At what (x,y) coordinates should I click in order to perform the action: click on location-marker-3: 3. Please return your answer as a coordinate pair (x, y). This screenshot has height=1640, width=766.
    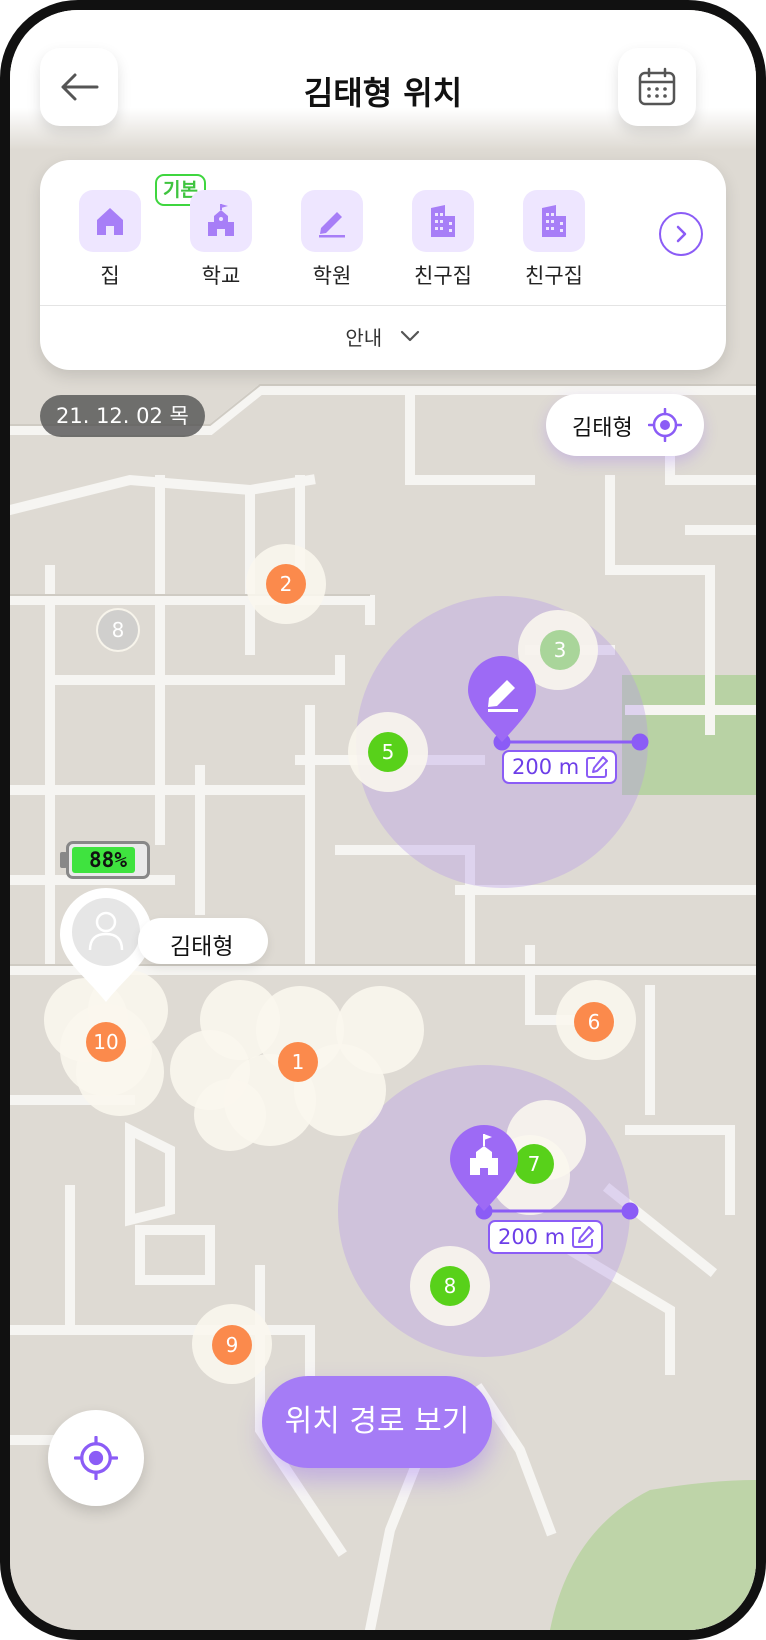
    Looking at the image, I should click on (560, 650).